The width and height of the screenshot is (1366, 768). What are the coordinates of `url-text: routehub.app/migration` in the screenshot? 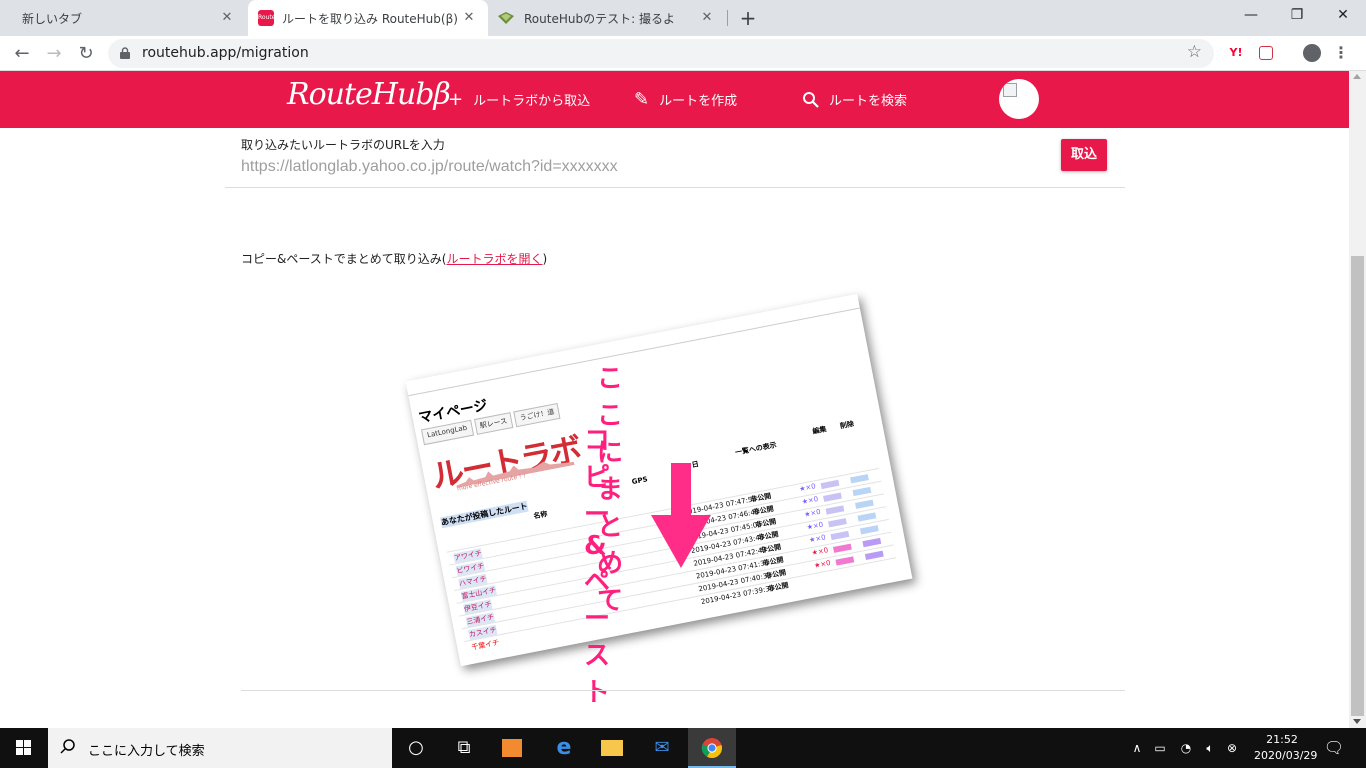 It's located at (225, 53).